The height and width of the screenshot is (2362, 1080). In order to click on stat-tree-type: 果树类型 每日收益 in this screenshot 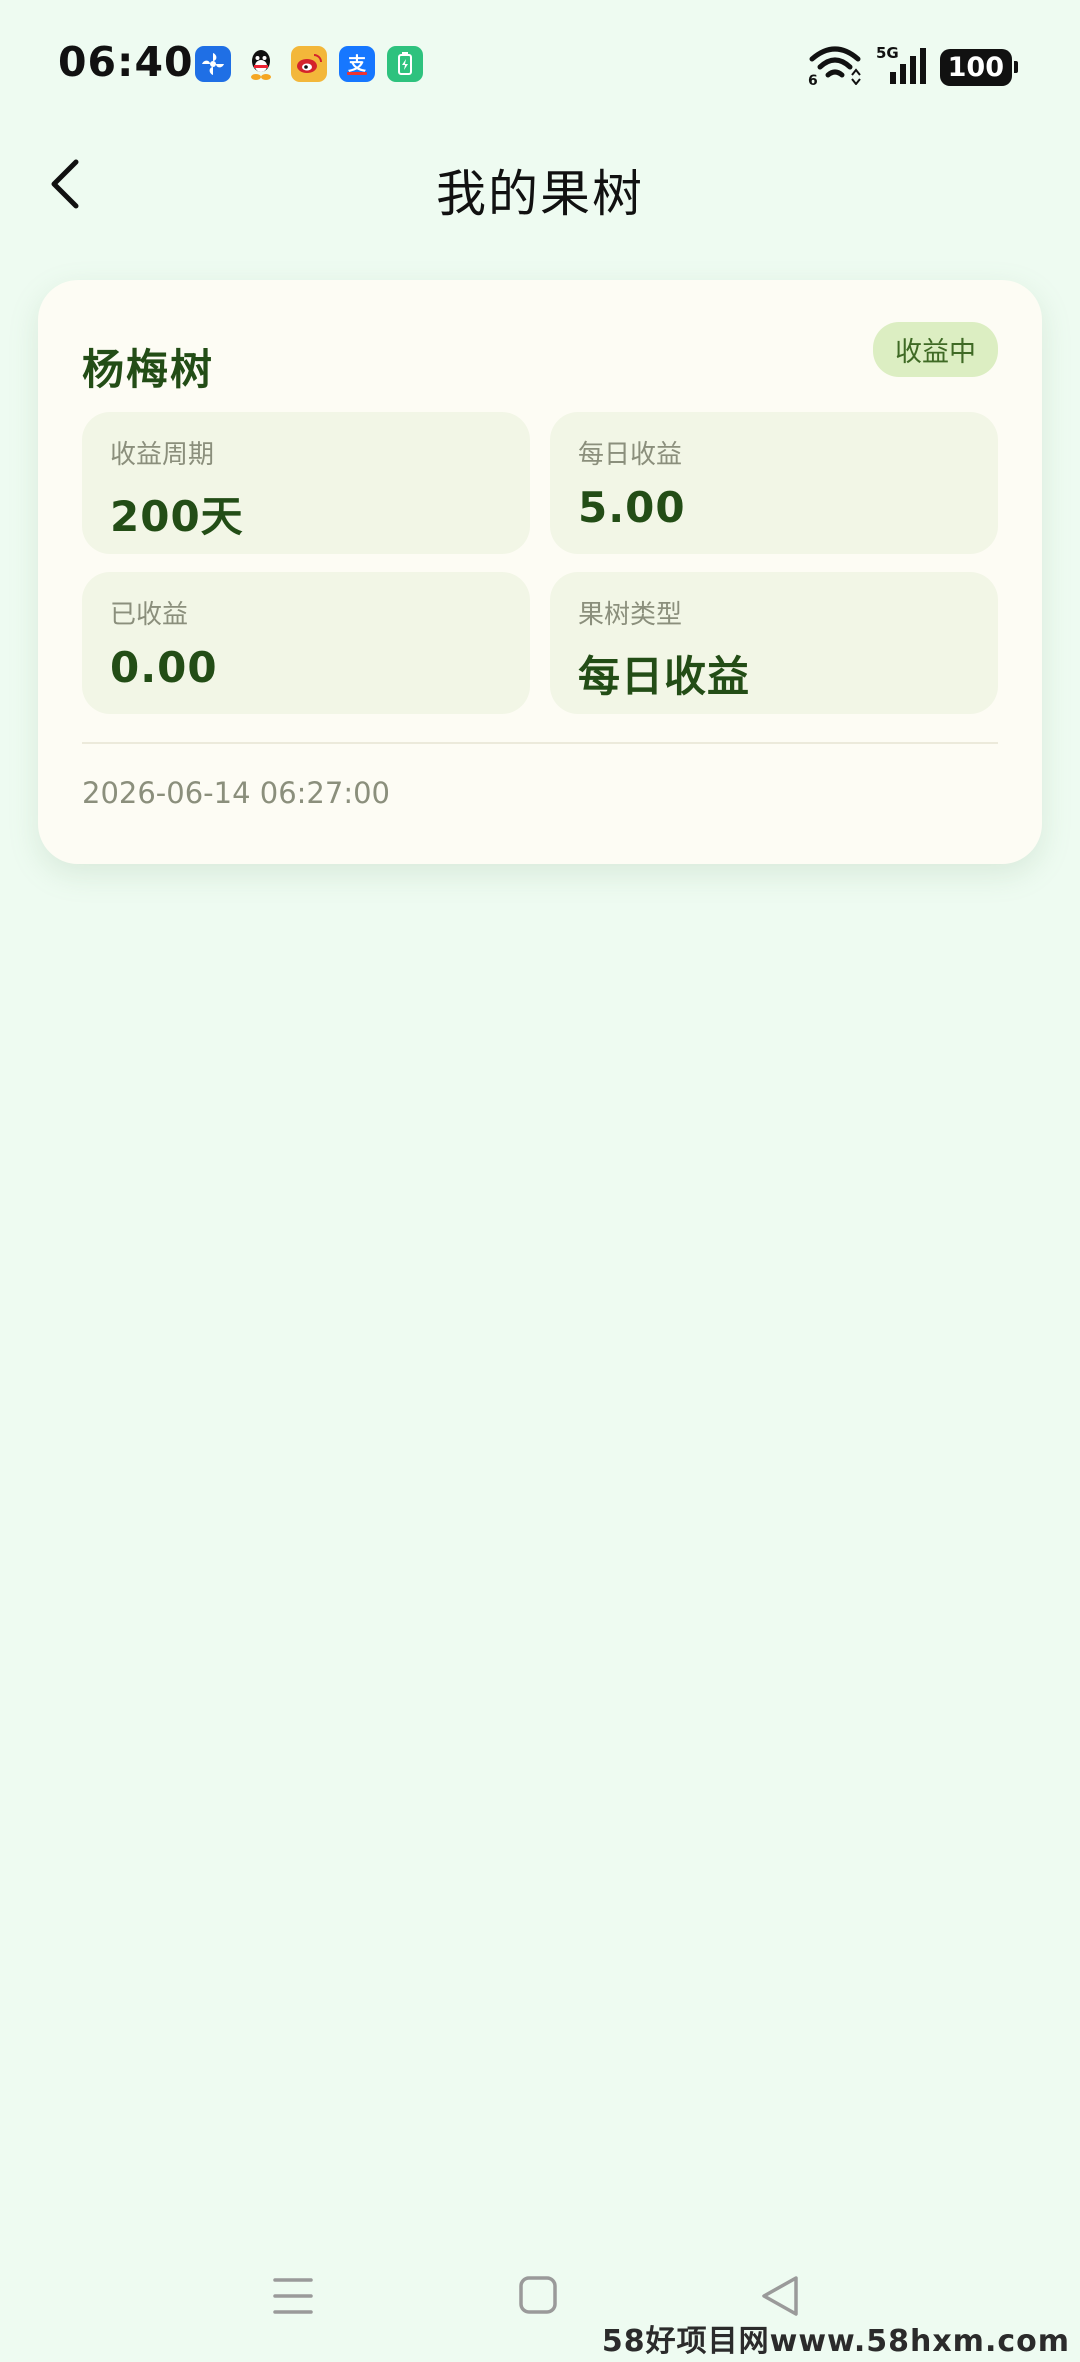, I will do `click(774, 643)`.